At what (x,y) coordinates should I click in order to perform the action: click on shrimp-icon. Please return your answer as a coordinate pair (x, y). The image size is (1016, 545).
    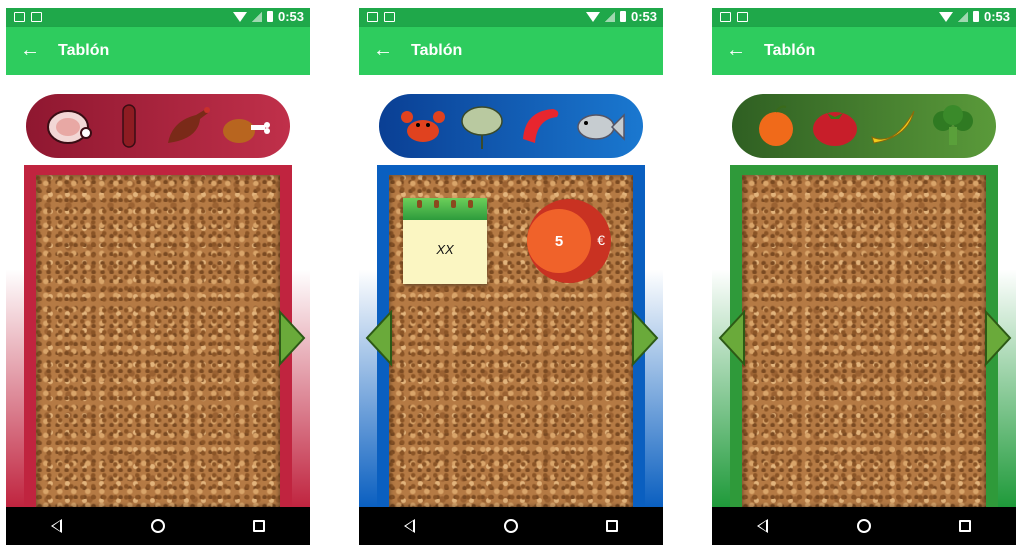
    Looking at the image, I should click on (540, 126).